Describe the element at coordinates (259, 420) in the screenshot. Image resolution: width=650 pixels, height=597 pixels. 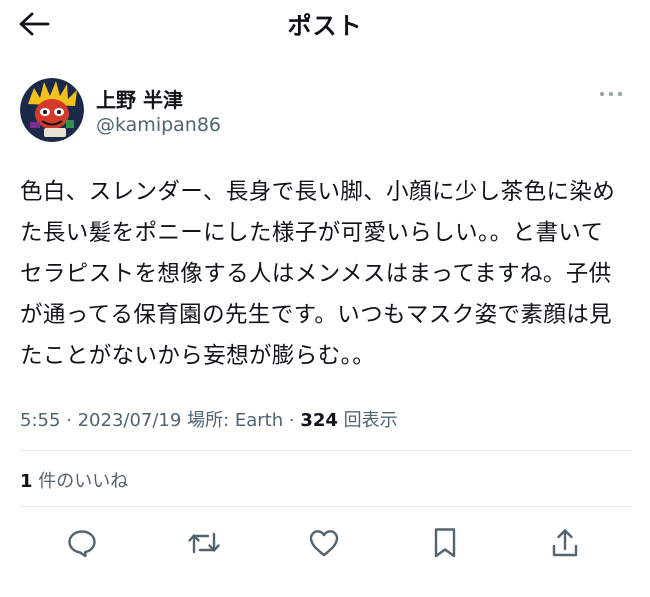
I see `location-value: Earth` at that location.